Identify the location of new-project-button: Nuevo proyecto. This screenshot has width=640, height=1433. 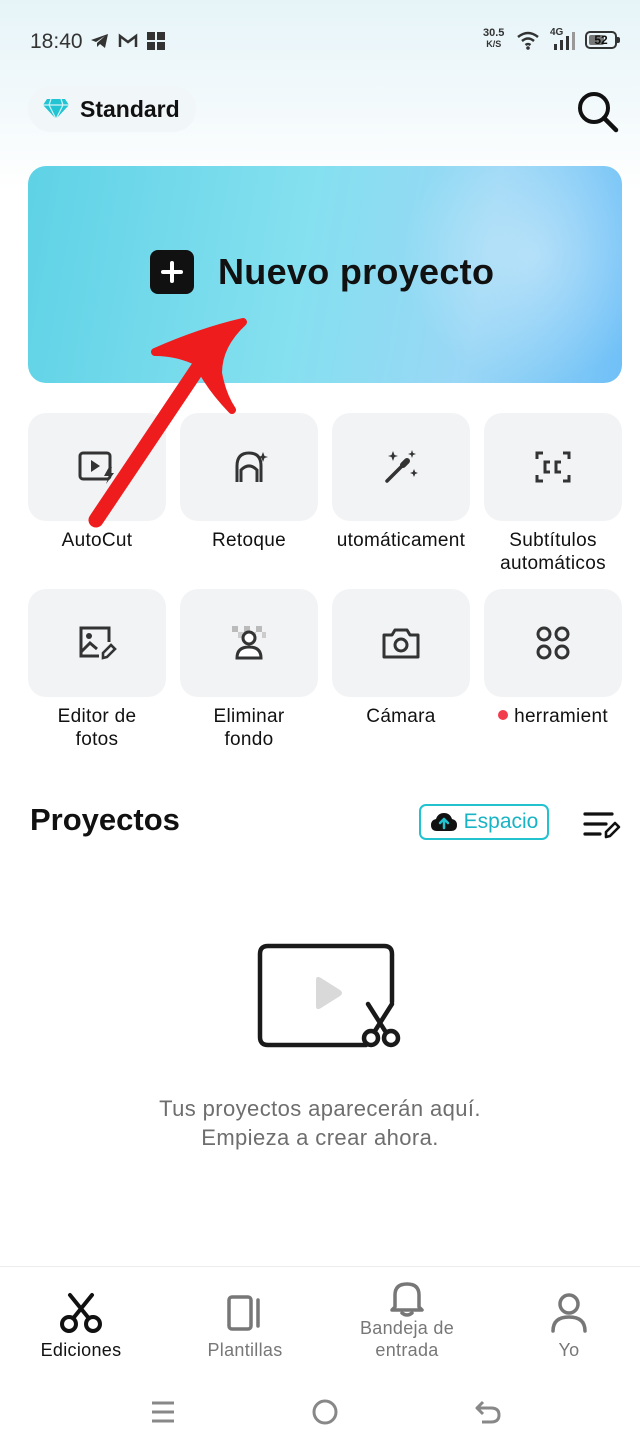
(325, 274).